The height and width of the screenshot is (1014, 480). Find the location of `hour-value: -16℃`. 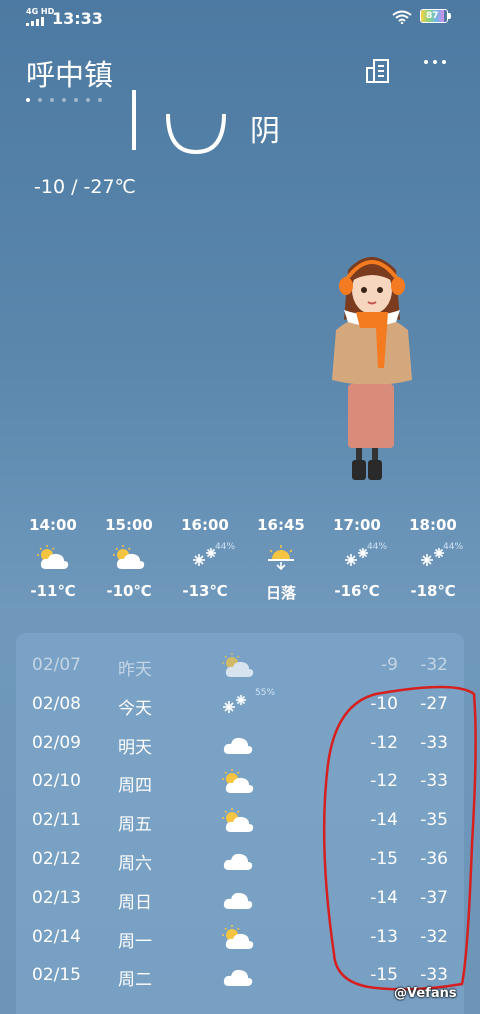

hour-value: -16℃ is located at coordinates (357, 591).